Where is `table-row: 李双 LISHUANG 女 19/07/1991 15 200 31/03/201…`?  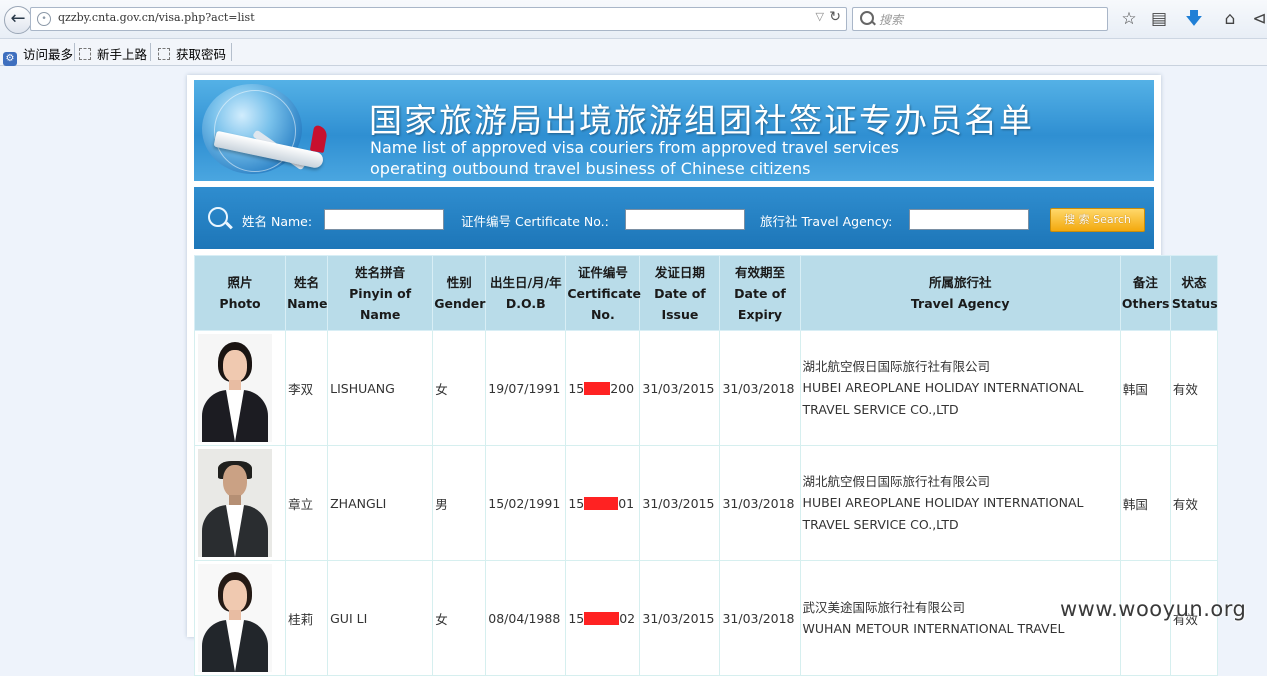 table-row: 李双 LISHUANG 女 19/07/1991 15 200 31/03/201… is located at coordinates (706, 388).